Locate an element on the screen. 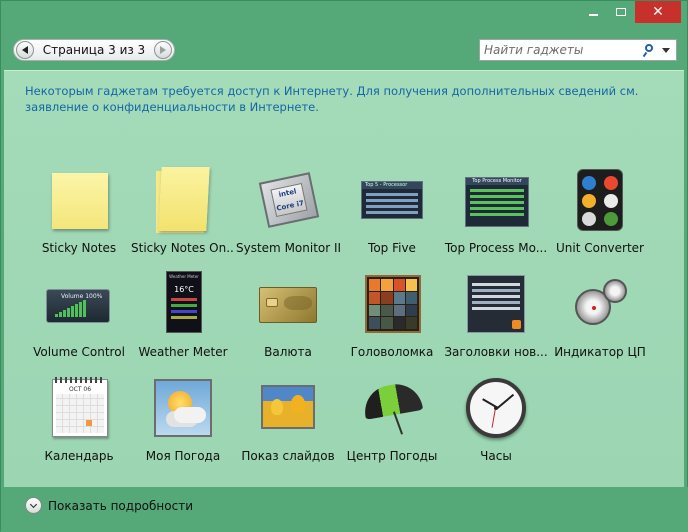 The width and height of the screenshot is (688, 532). top-five-icon: Top 5 - Processor is located at coordinates (392, 200).